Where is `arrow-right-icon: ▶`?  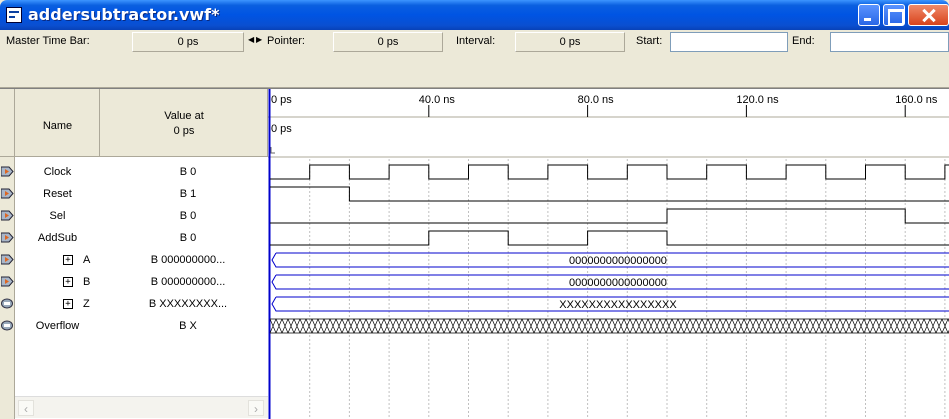
arrow-right-icon: ▶ is located at coordinates (259, 39).